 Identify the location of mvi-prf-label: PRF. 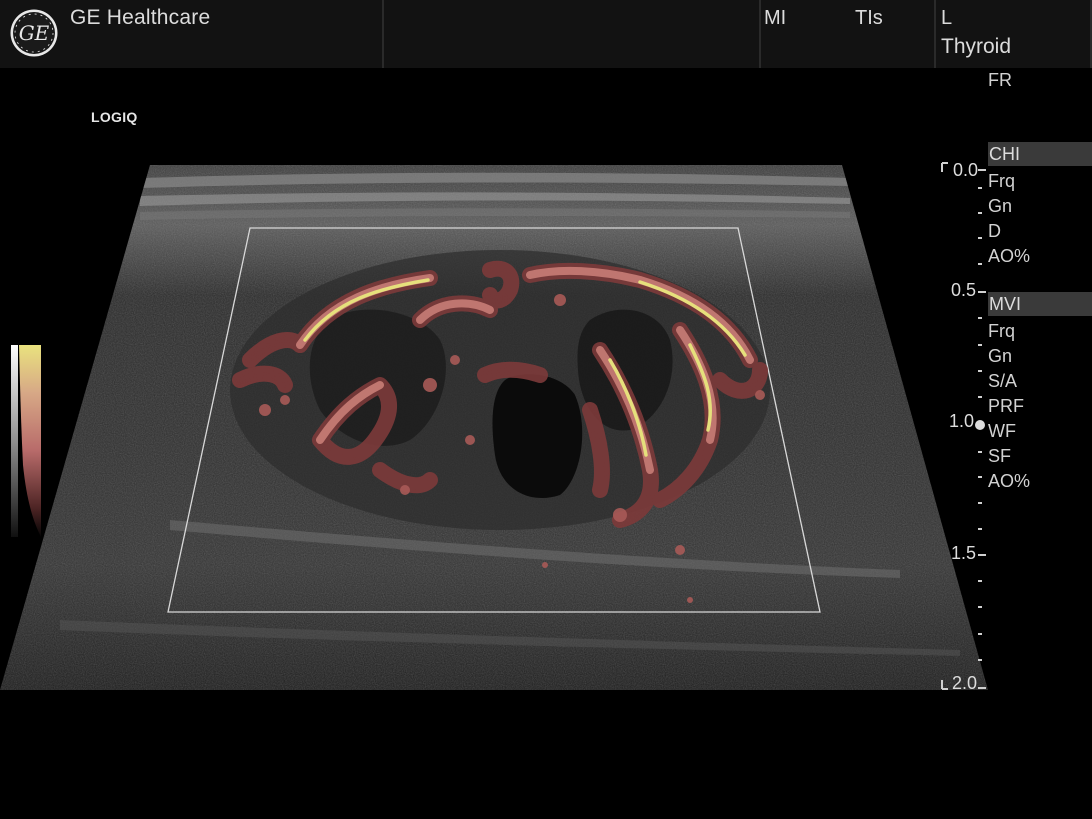
(1006, 406).